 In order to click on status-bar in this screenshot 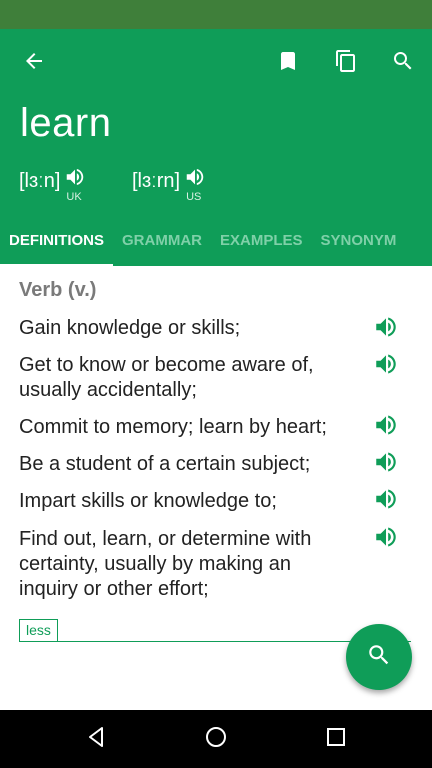, I will do `click(216, 14)`.